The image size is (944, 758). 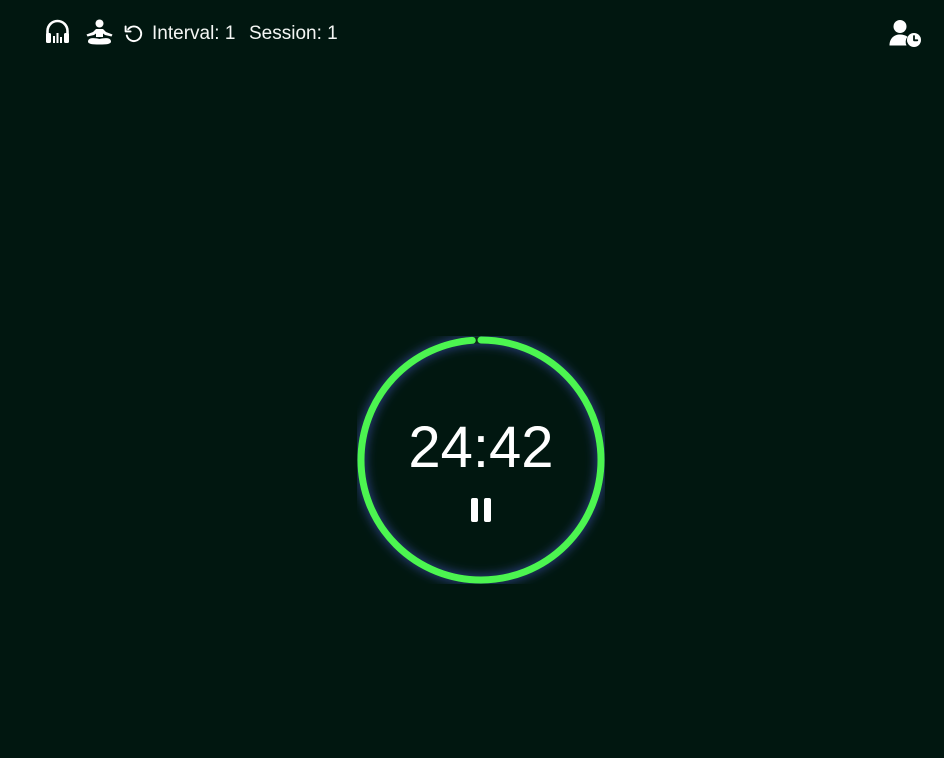 I want to click on top-bar: Interval: 1 Session: 1, so click(x=472, y=34).